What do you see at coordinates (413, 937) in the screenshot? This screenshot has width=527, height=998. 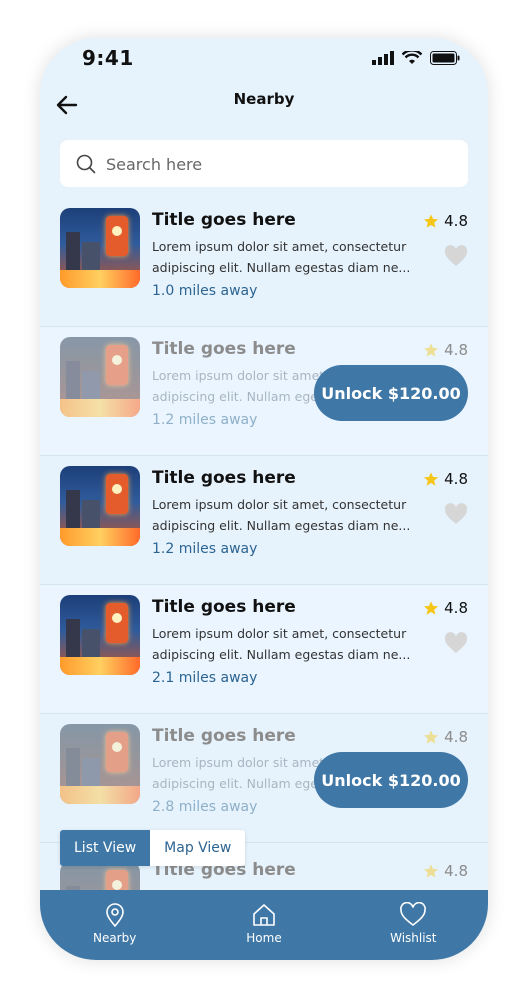 I see `nav-wishlist-label: Wishlist` at bounding box center [413, 937].